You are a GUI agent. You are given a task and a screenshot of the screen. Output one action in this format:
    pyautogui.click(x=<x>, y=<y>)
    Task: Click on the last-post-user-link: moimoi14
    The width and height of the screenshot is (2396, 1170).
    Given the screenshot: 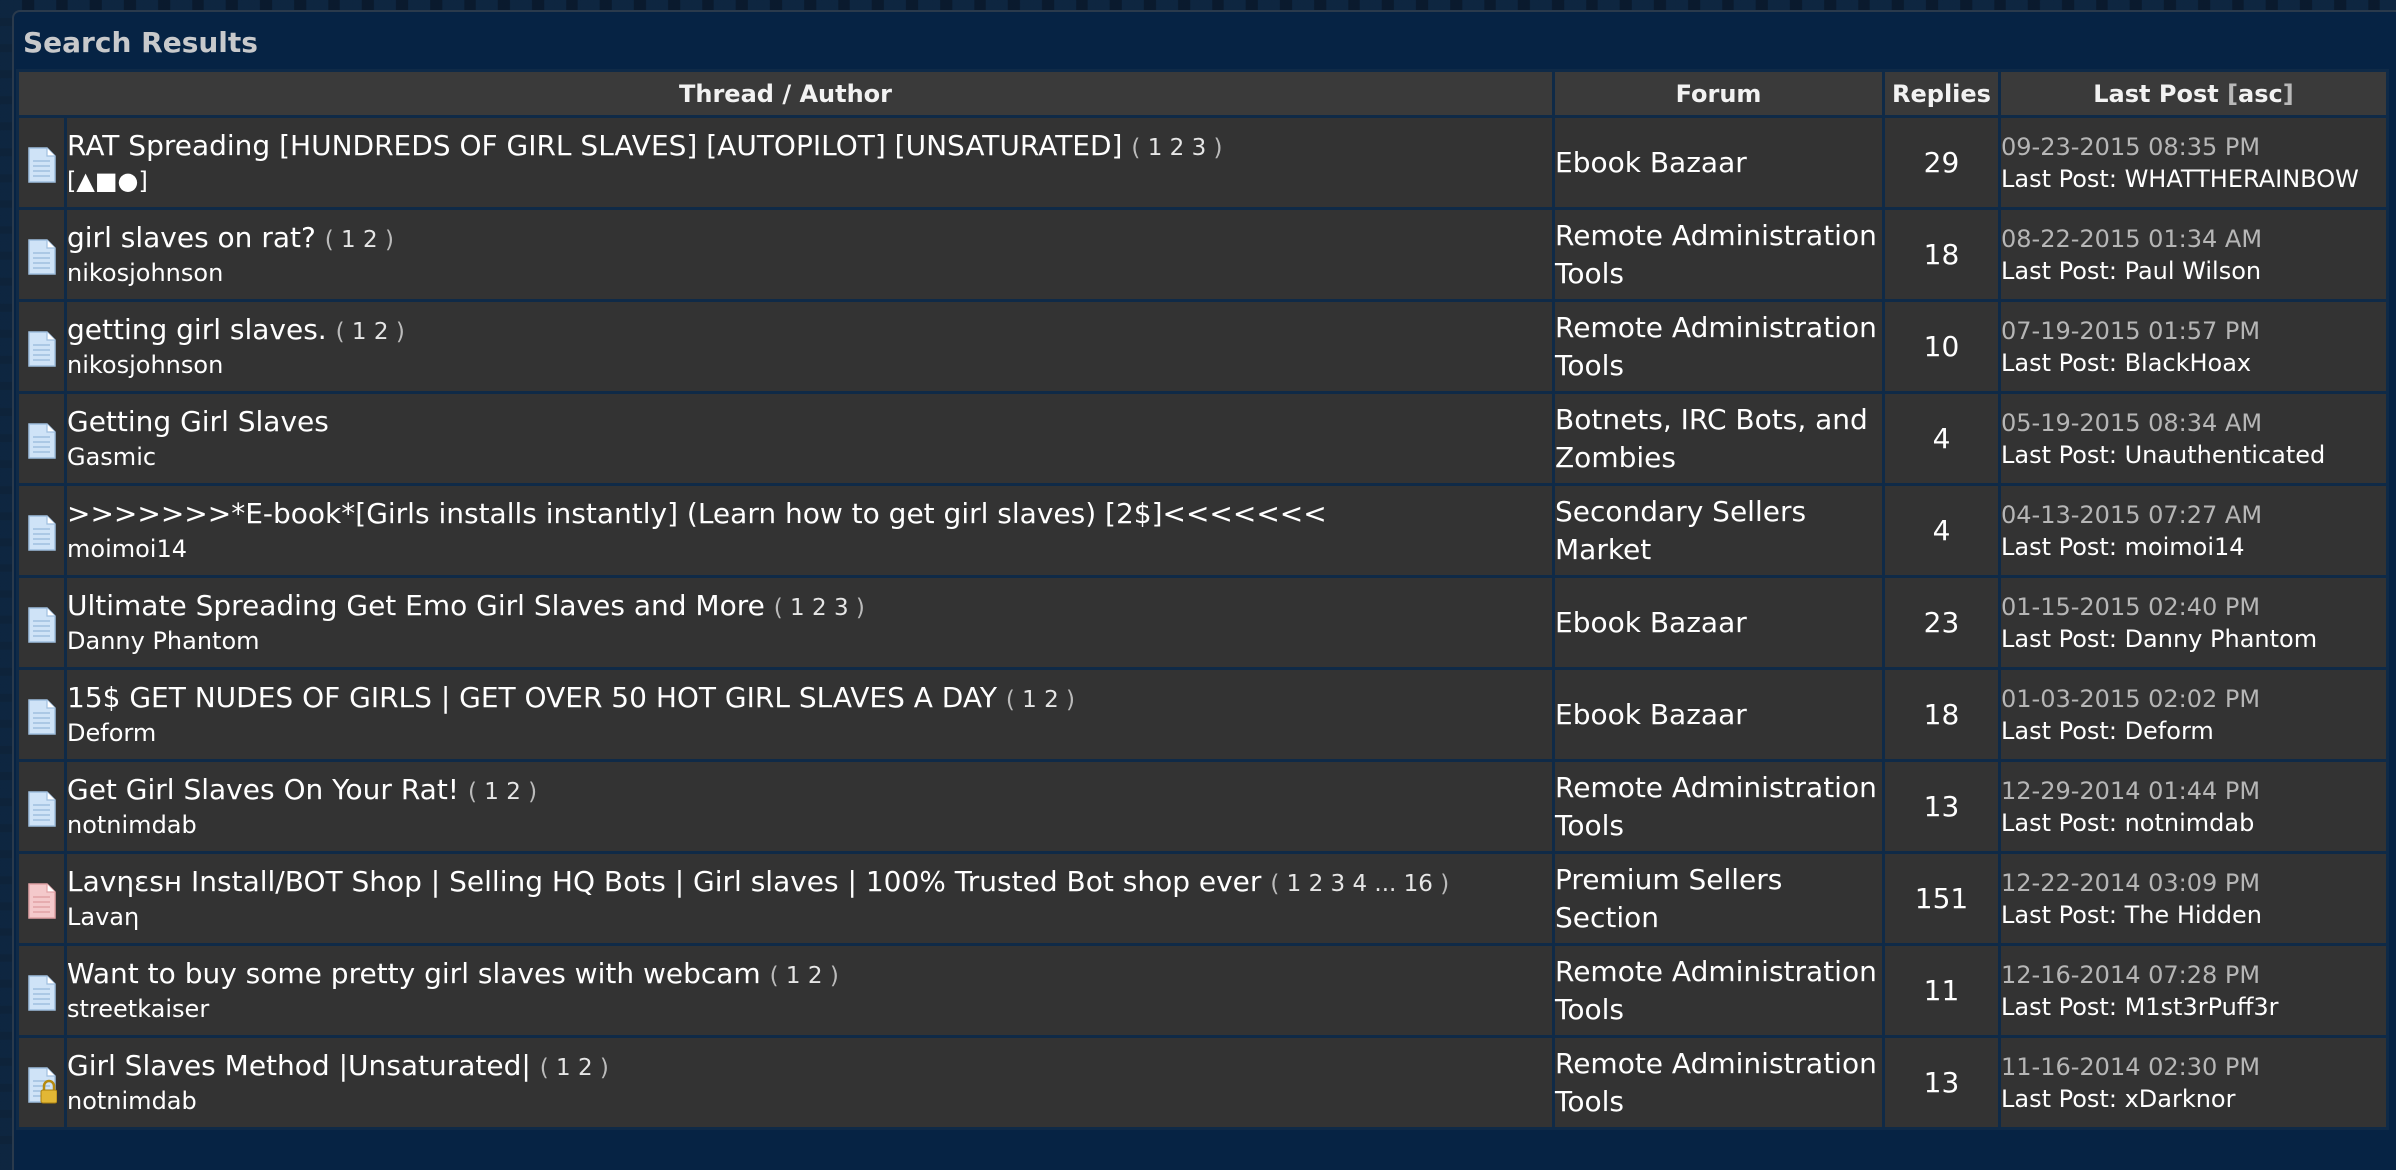 What is the action you would take?
    pyautogui.click(x=2185, y=547)
    